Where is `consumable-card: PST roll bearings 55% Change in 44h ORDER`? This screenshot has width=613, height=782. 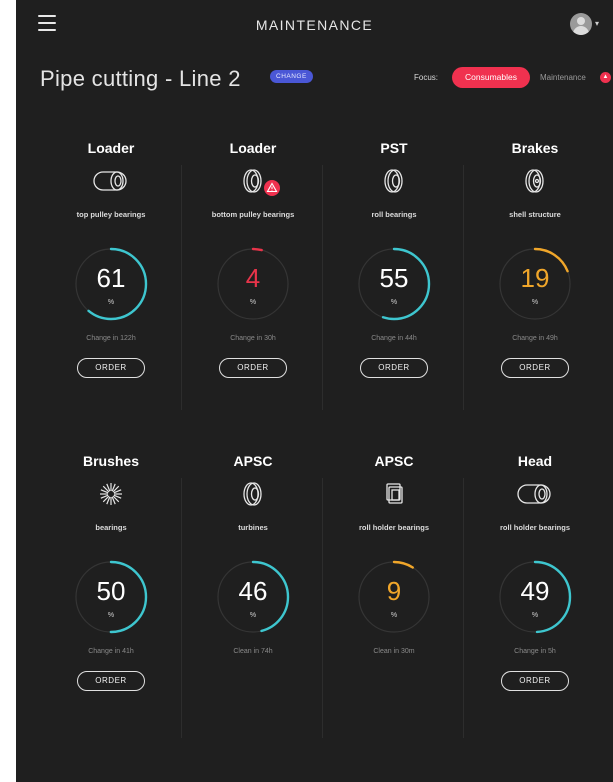
consumable-card: PST roll bearings 55% Change in 44h ORDER is located at coordinates (394, 265).